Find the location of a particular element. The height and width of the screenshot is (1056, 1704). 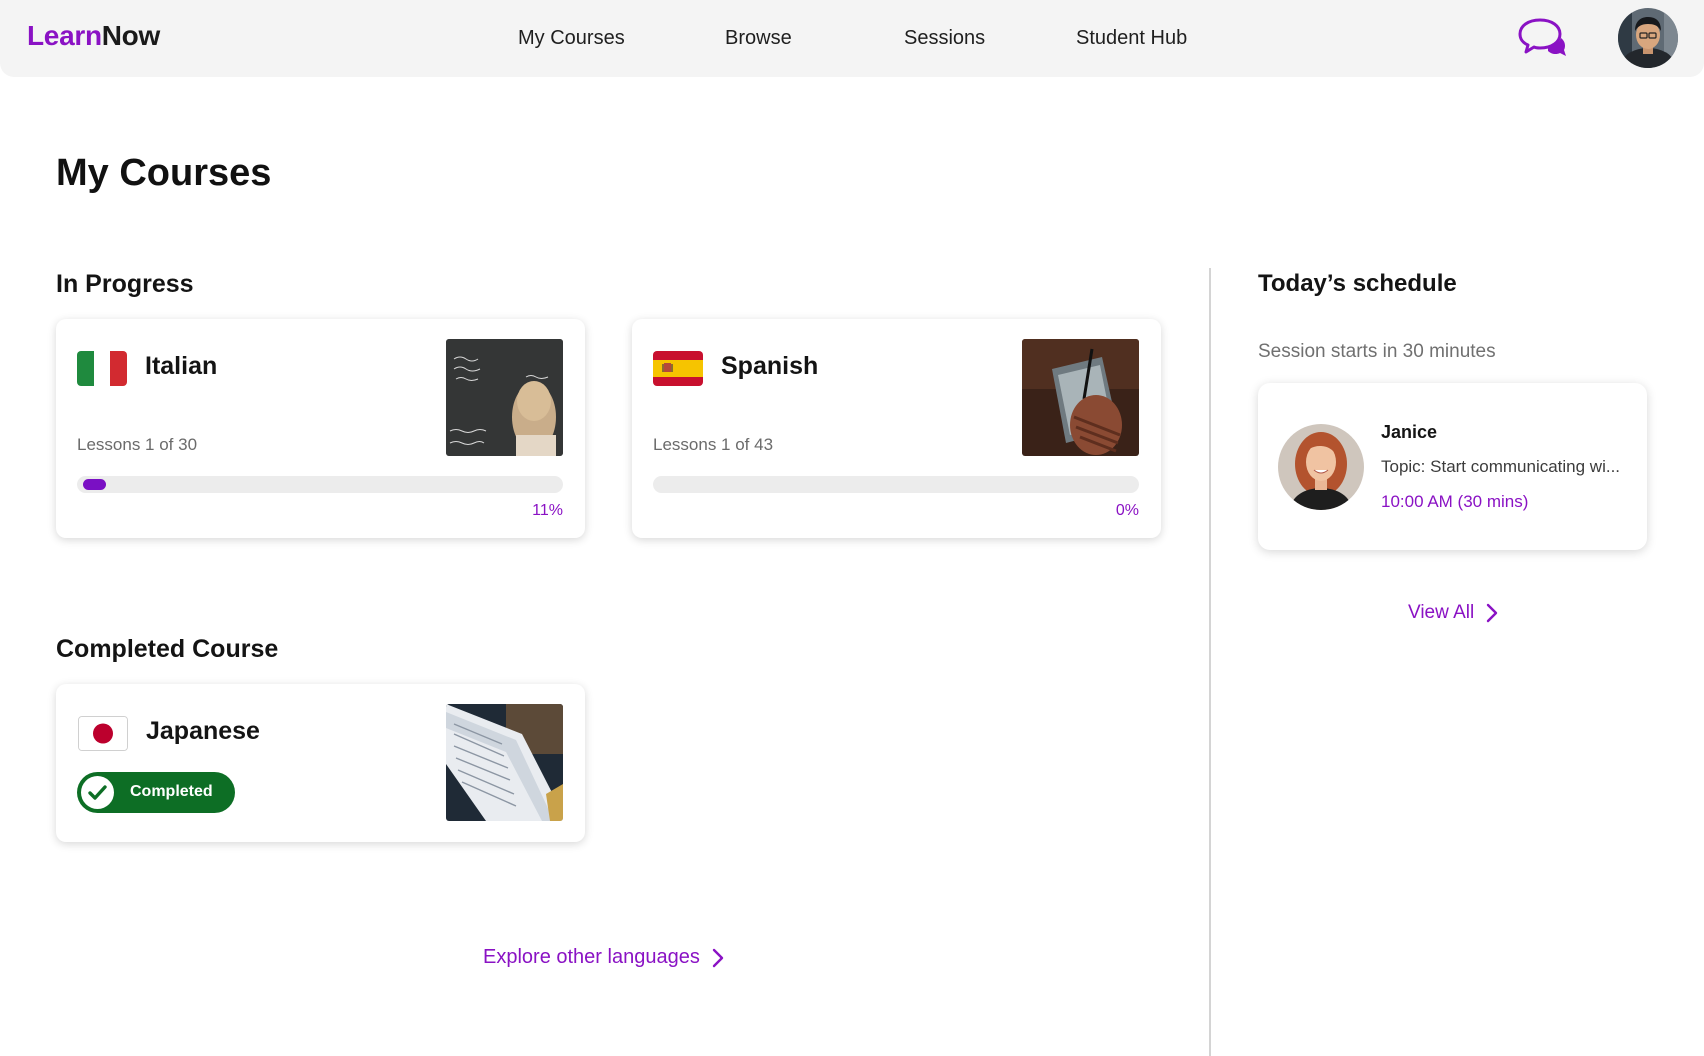

lessons-count: Lessons 1 of 30 is located at coordinates (137, 444).